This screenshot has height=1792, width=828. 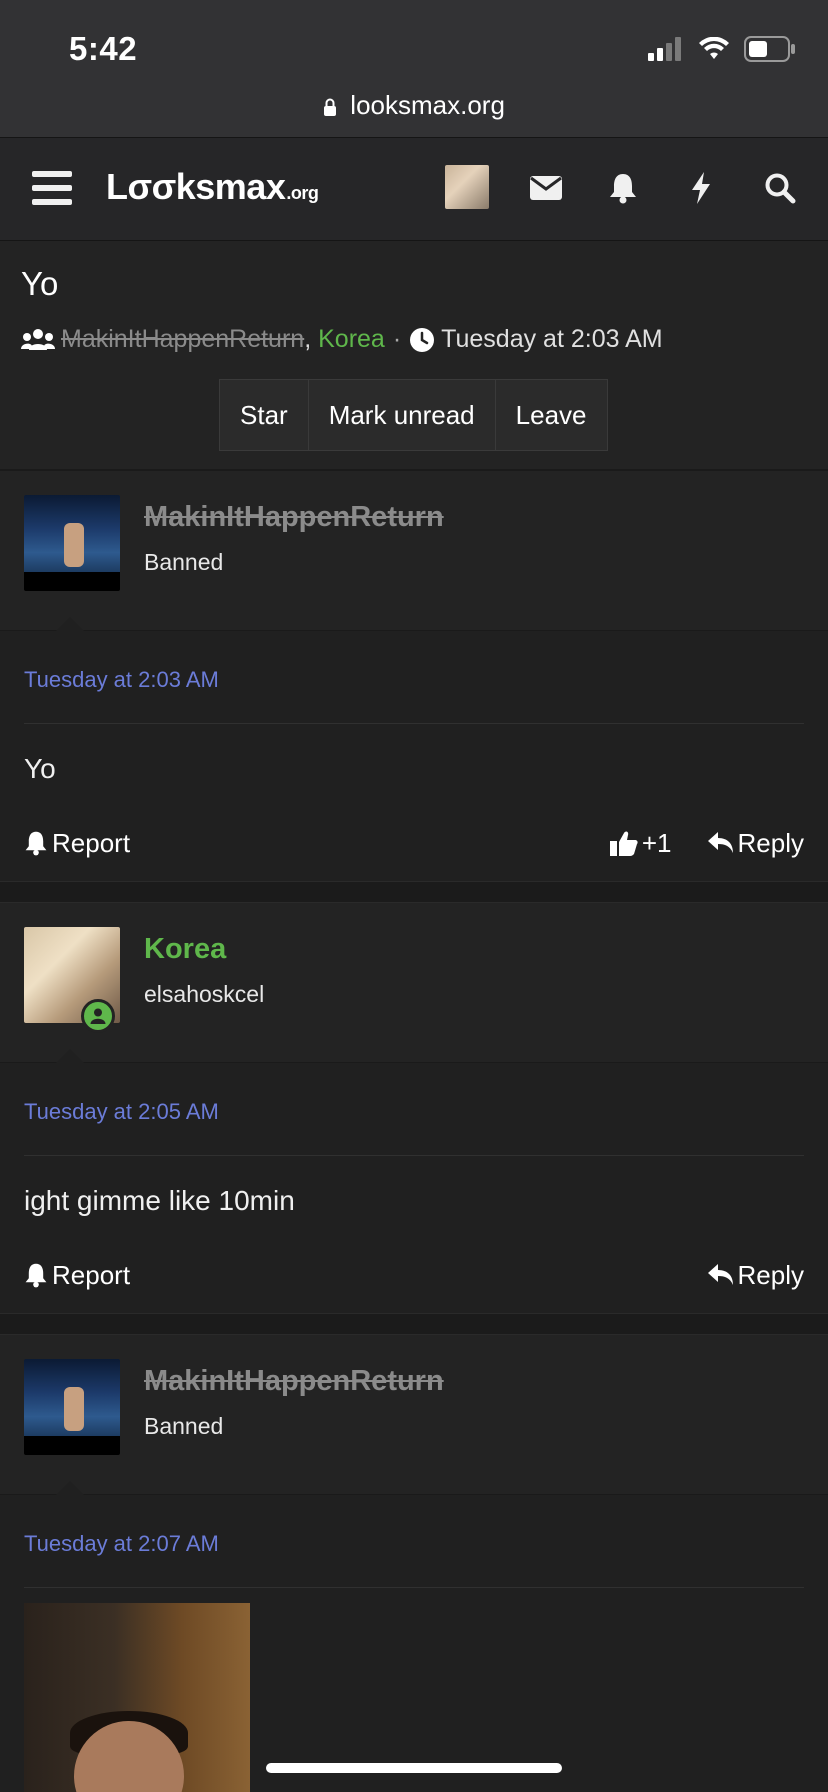 I want to click on lock-icon, so click(x=330, y=107).